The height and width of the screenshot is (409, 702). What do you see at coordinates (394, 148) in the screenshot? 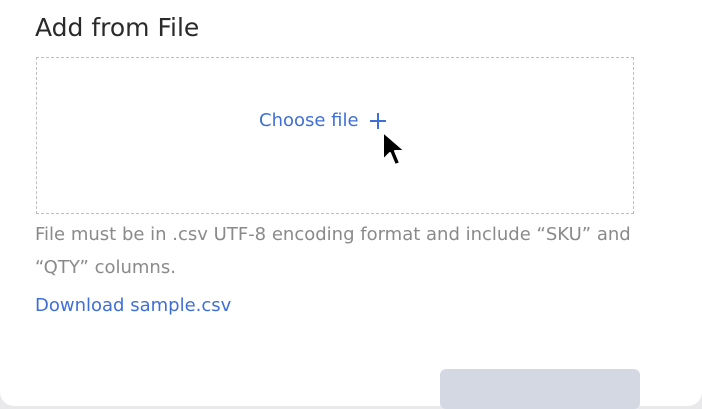
I see `mouse-cursor-icon` at bounding box center [394, 148].